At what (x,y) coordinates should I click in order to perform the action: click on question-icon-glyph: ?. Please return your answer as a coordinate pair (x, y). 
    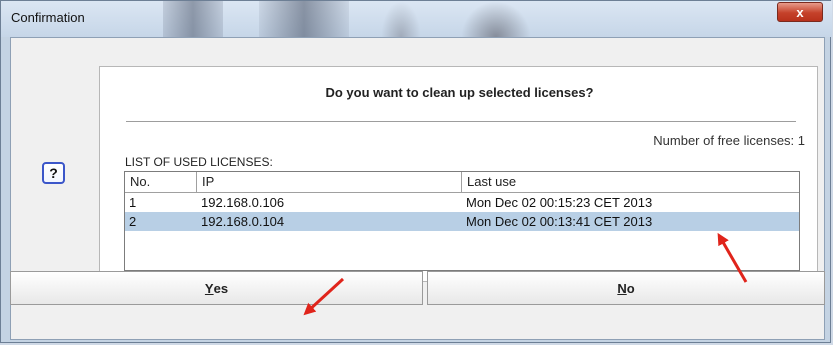
    Looking at the image, I should click on (53, 173).